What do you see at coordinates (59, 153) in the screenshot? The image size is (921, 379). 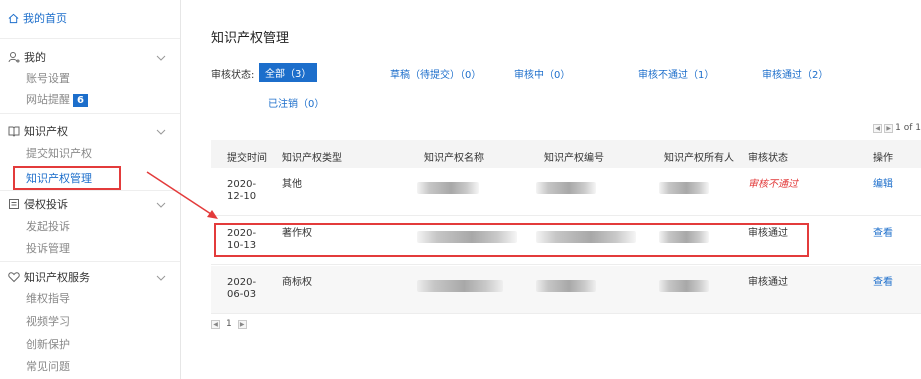 I see `sidebar-item-submit-ip: 提交知识产权` at bounding box center [59, 153].